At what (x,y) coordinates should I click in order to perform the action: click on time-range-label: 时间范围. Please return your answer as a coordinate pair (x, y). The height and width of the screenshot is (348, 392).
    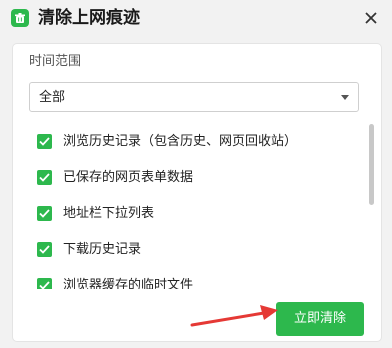
    Looking at the image, I should click on (55, 61).